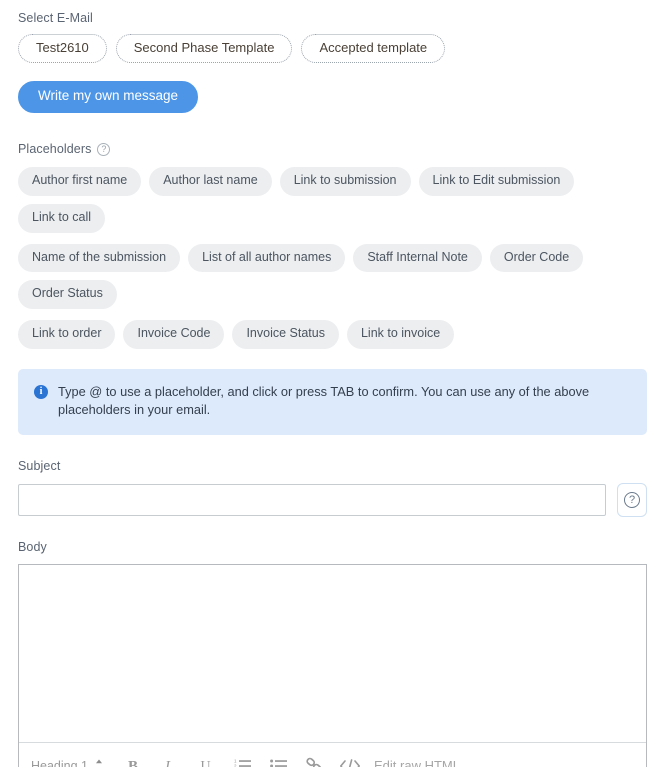  I want to click on body-label: Body, so click(332, 547).